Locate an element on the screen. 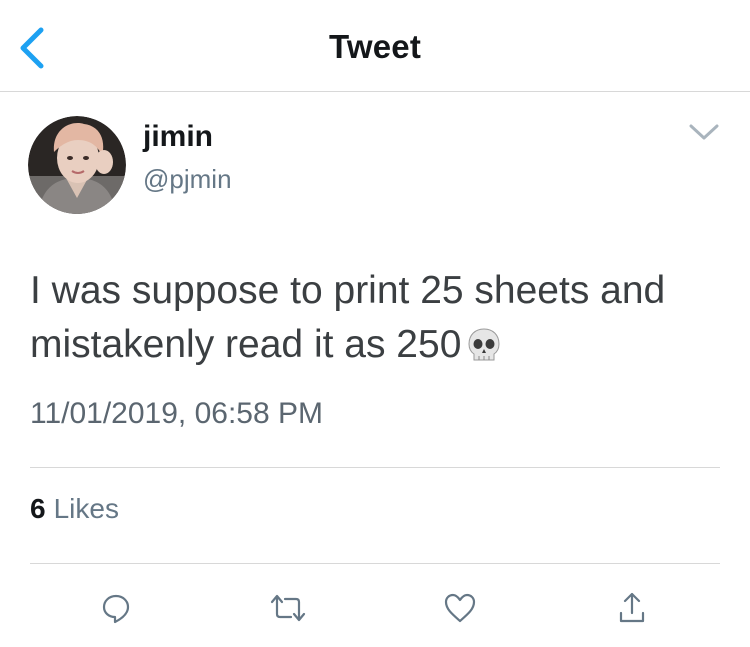 Image resolution: width=750 pixels, height=647 pixels. page-title: Tweet is located at coordinates (375, 46).